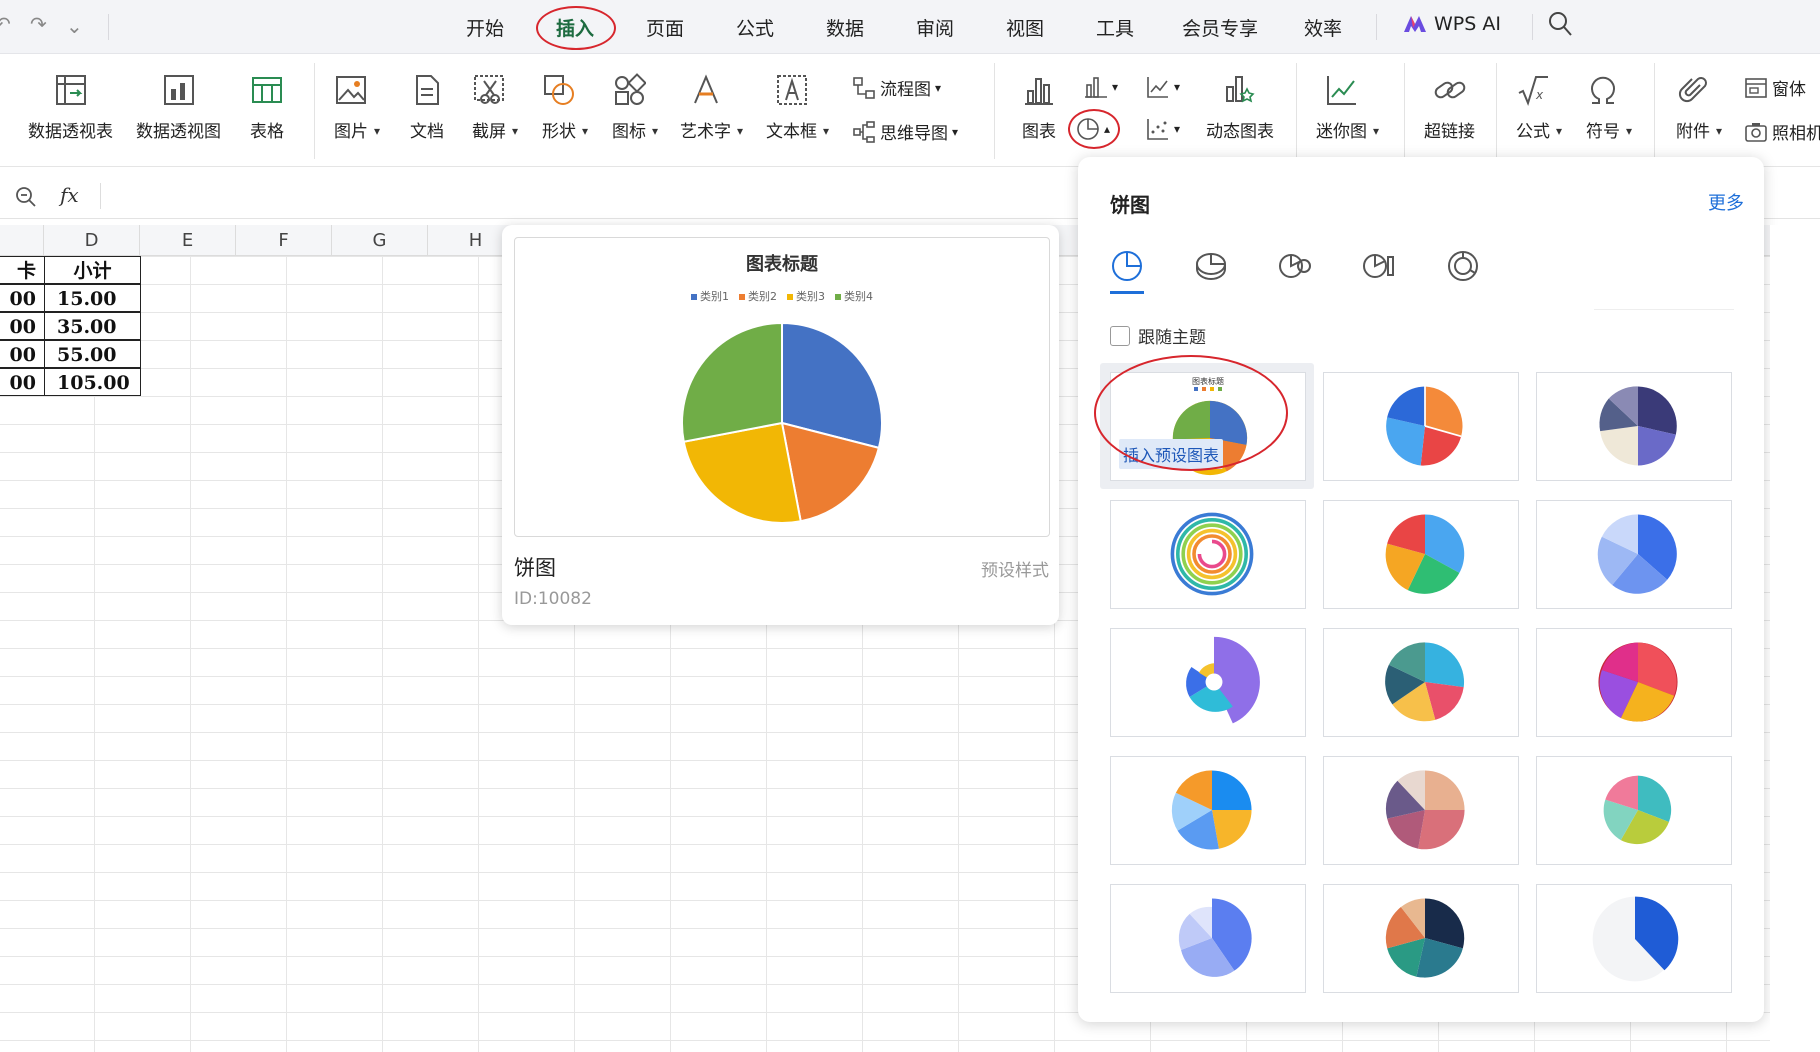 This screenshot has width=1820, height=1052. What do you see at coordinates (22, 240) in the screenshot?
I see `column-header-c` at bounding box center [22, 240].